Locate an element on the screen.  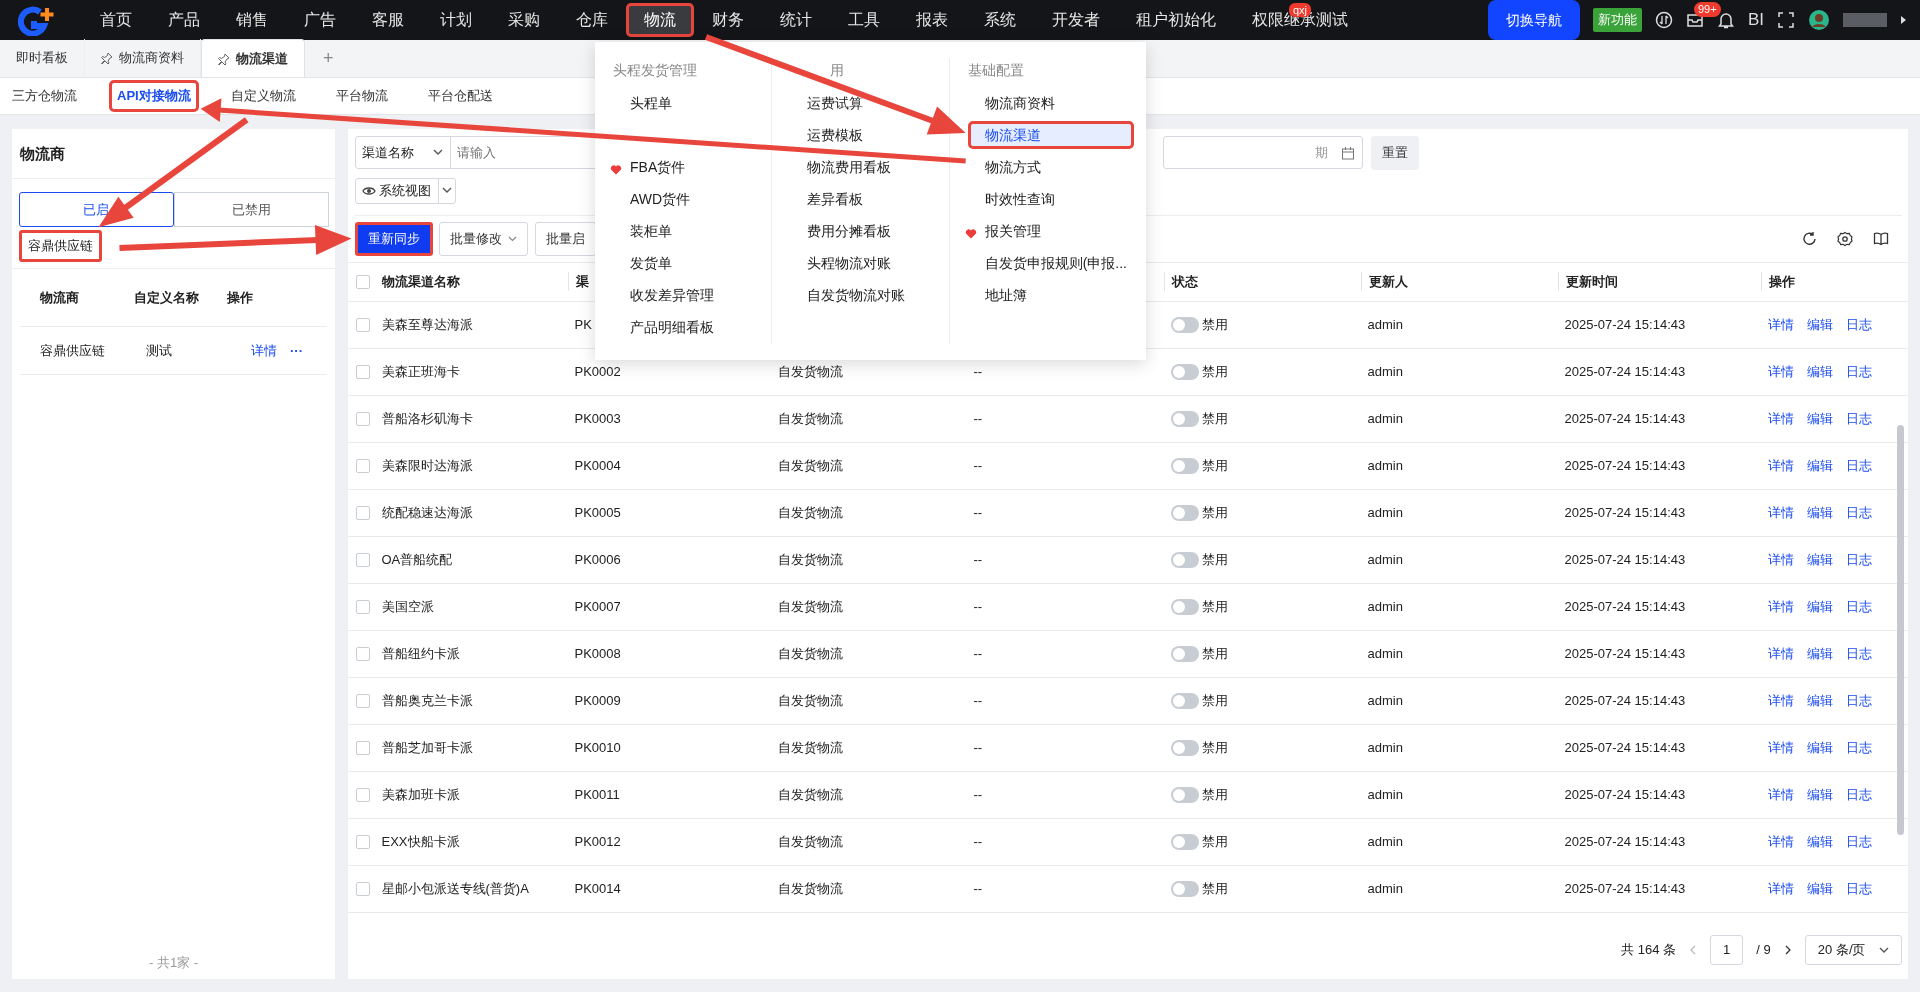
menu-item: 物流方式 is located at coordinates (1007, 167).